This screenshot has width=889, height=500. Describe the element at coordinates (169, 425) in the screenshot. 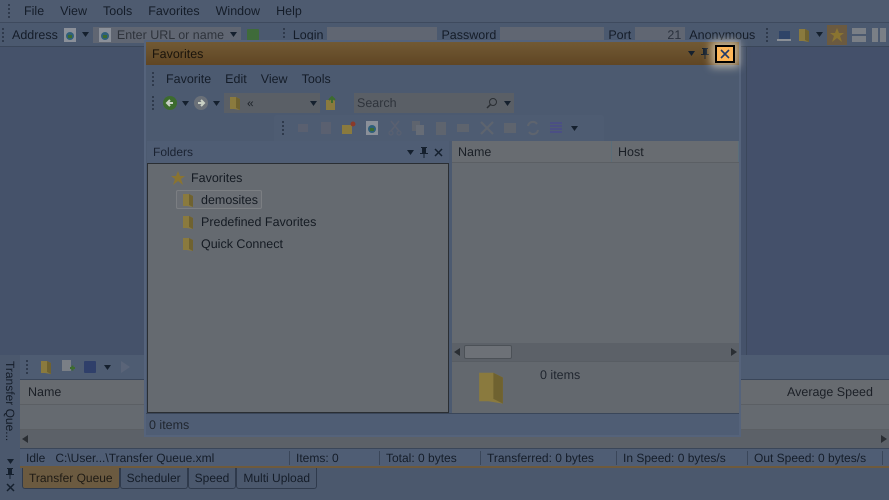

I see `status-text: 0 items` at that location.